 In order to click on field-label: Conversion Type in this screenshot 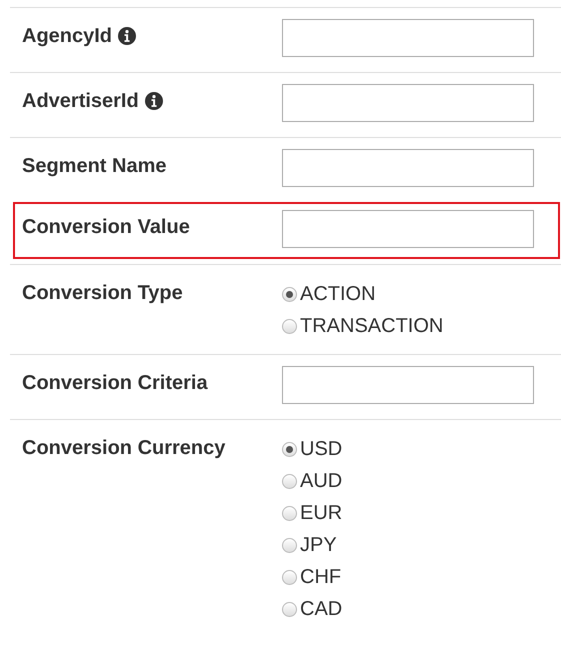, I will do `click(102, 293)`.